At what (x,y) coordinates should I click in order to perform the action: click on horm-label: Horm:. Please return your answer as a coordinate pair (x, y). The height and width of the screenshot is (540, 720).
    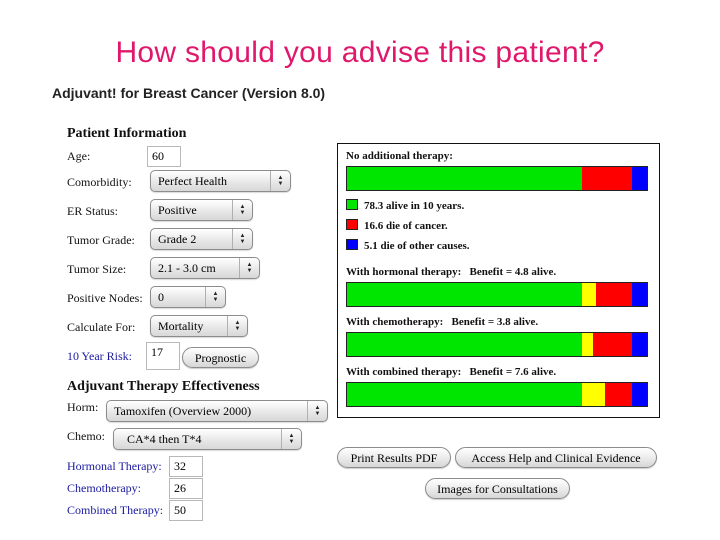
    Looking at the image, I should click on (83, 407).